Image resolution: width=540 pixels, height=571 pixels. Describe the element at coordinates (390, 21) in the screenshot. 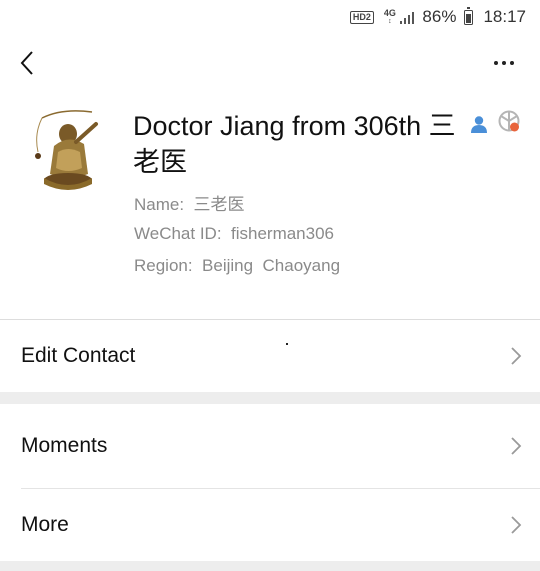

I see `data-arrows-icon: ↕` at that location.